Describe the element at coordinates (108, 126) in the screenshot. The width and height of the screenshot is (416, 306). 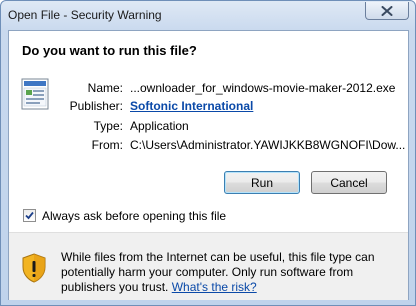
I see `type-label: Type:` at that location.